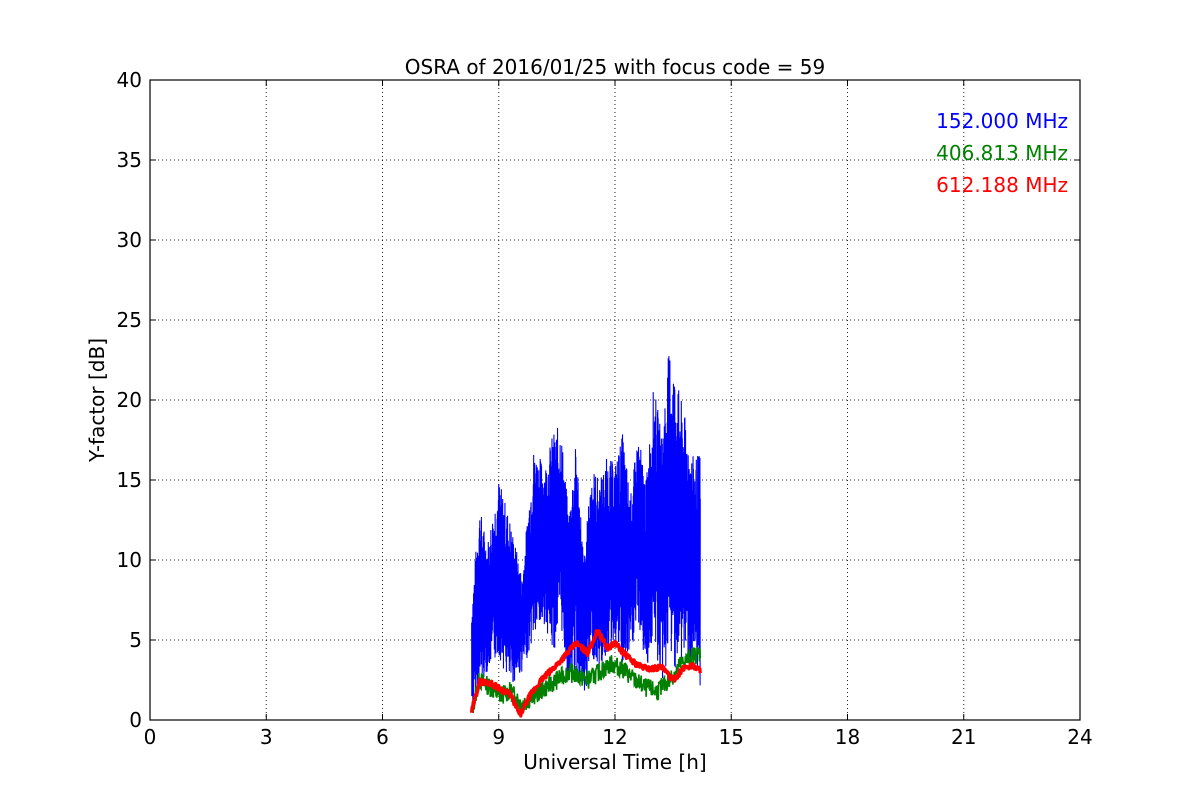 The width and height of the screenshot is (1200, 800). What do you see at coordinates (150, 737) in the screenshot?
I see `x-tick-label: 0` at bounding box center [150, 737].